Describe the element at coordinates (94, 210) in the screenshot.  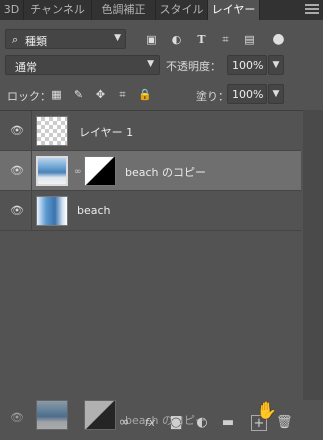
I see `layer-name: beach` at that location.